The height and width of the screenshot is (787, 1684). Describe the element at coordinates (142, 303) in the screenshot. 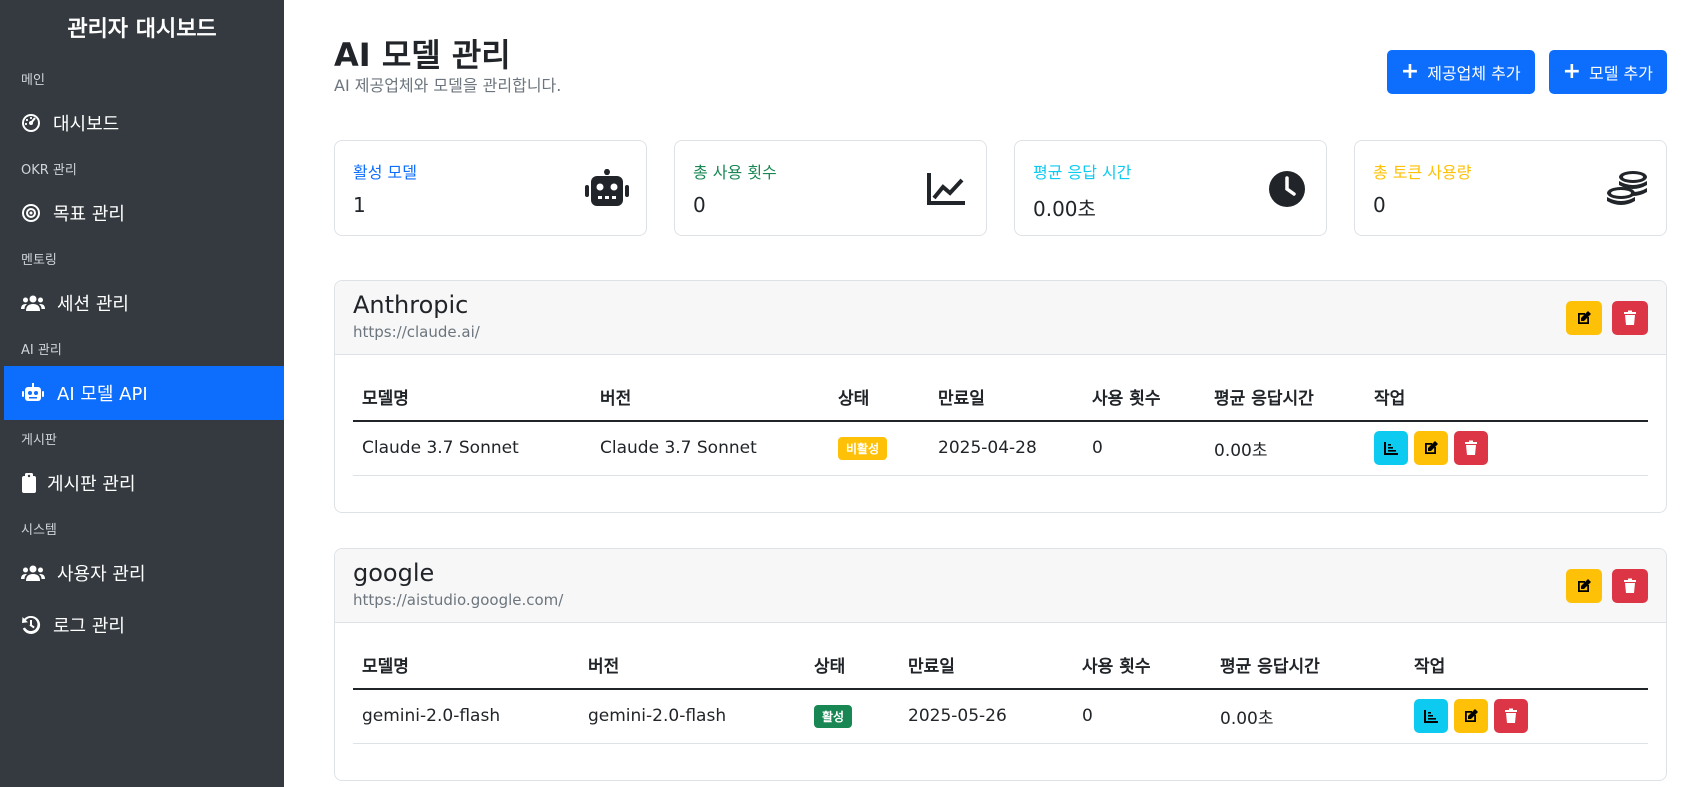

I see `sidebar-item-sessions: 세션 관리` at that location.